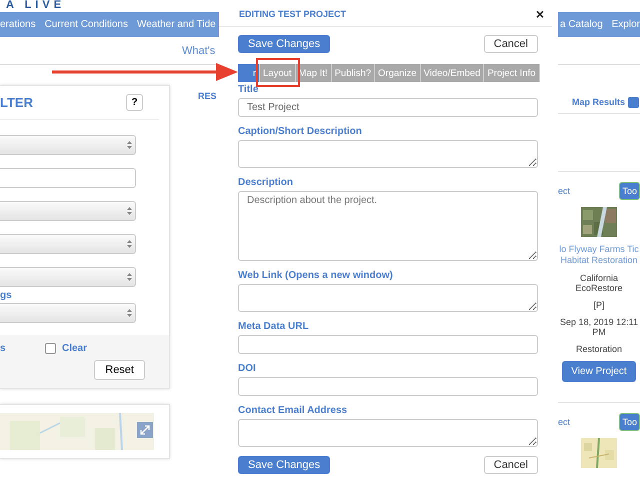 The image size is (640, 480). Describe the element at coordinates (398, 73) in the screenshot. I see `tab: Organize` at that location.